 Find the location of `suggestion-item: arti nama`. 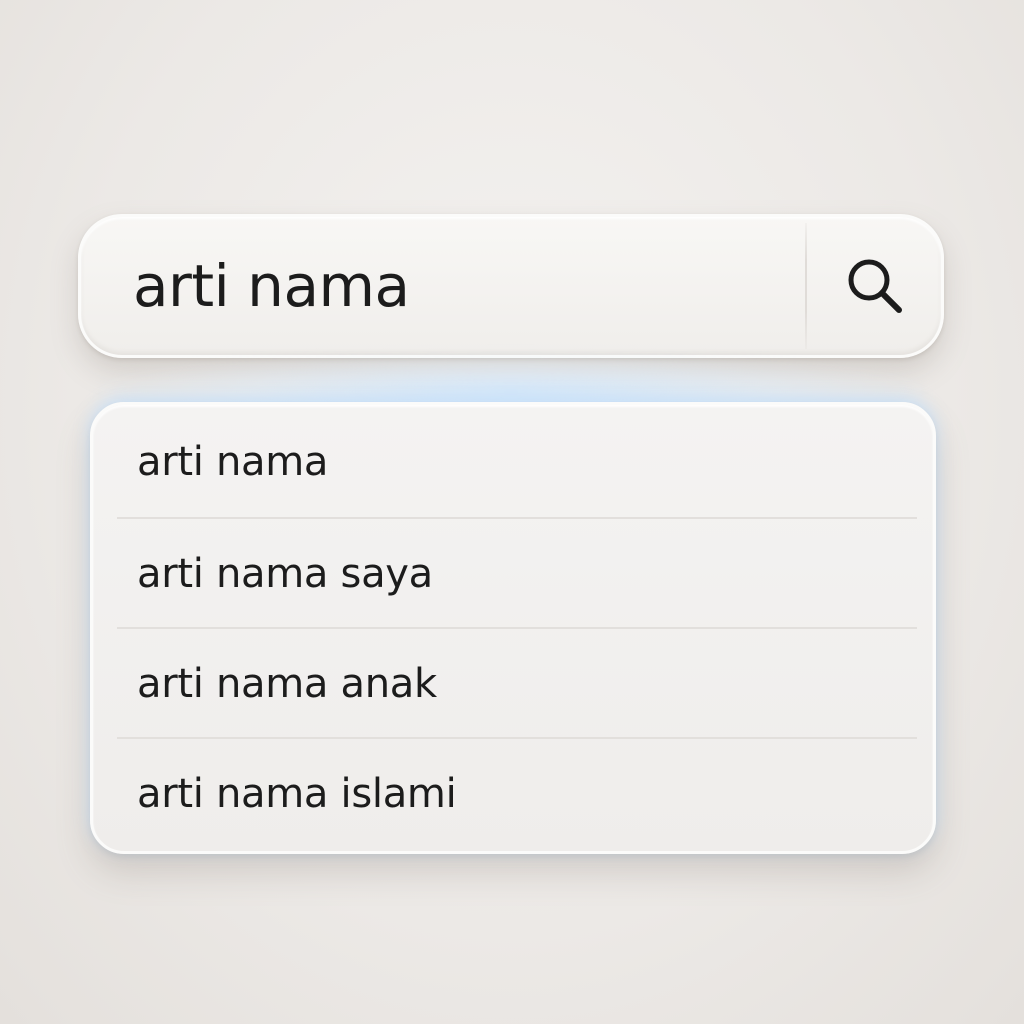

suggestion-item: arti nama is located at coordinates (513, 462).